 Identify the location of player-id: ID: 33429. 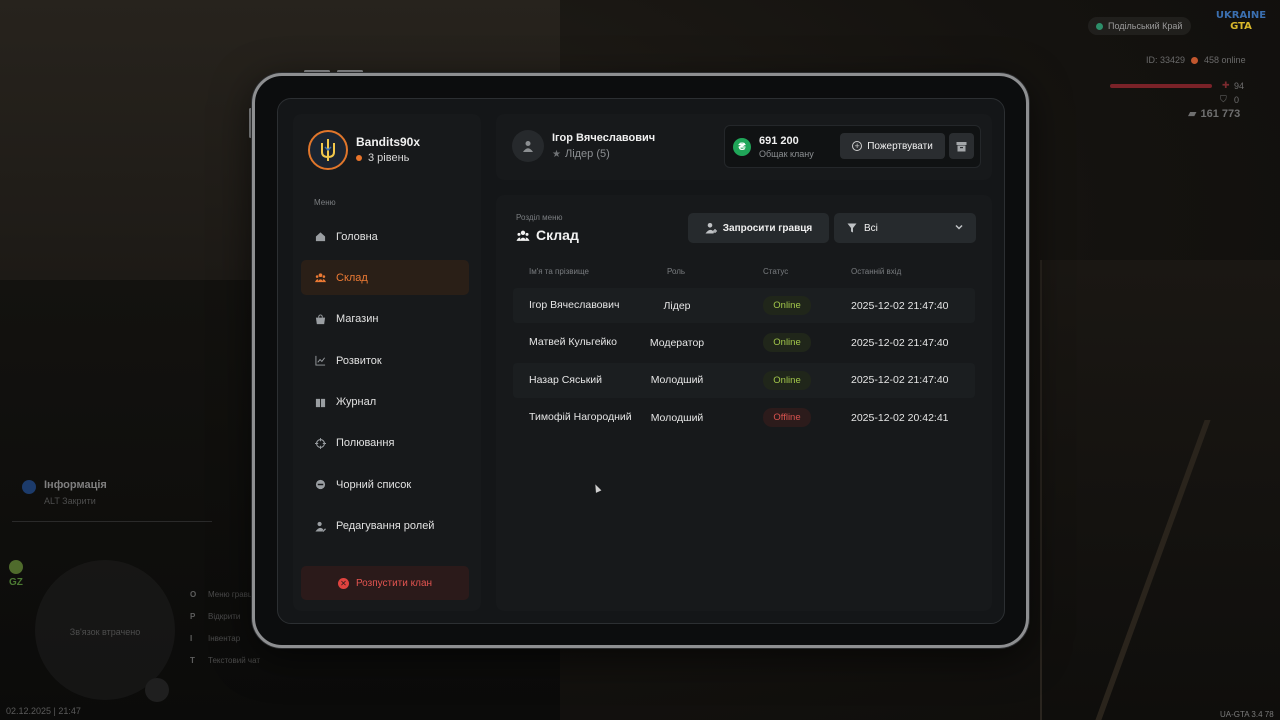
(1166, 60).